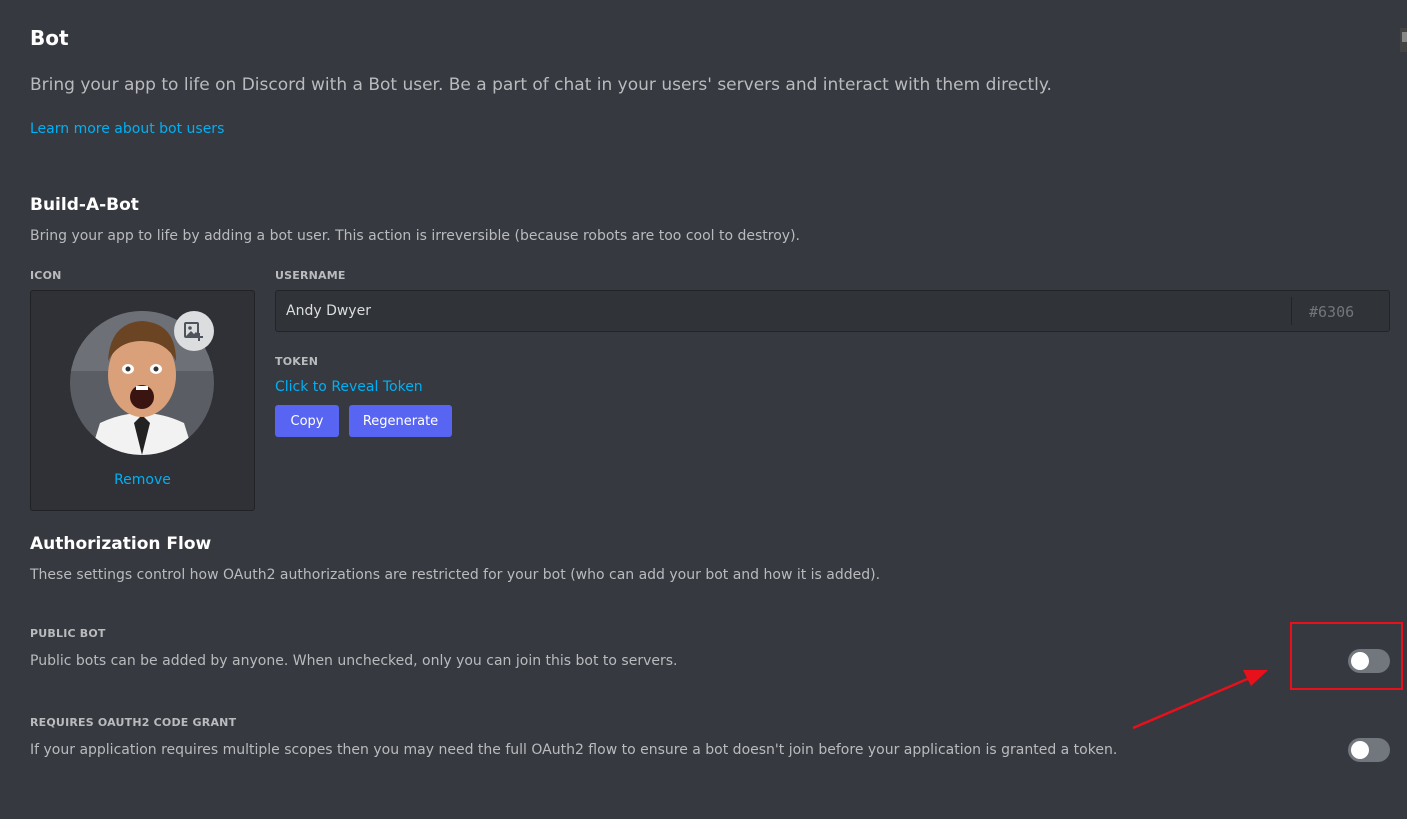 The image size is (1407, 819). I want to click on regenerate-token-button: Regenerate, so click(400, 421).